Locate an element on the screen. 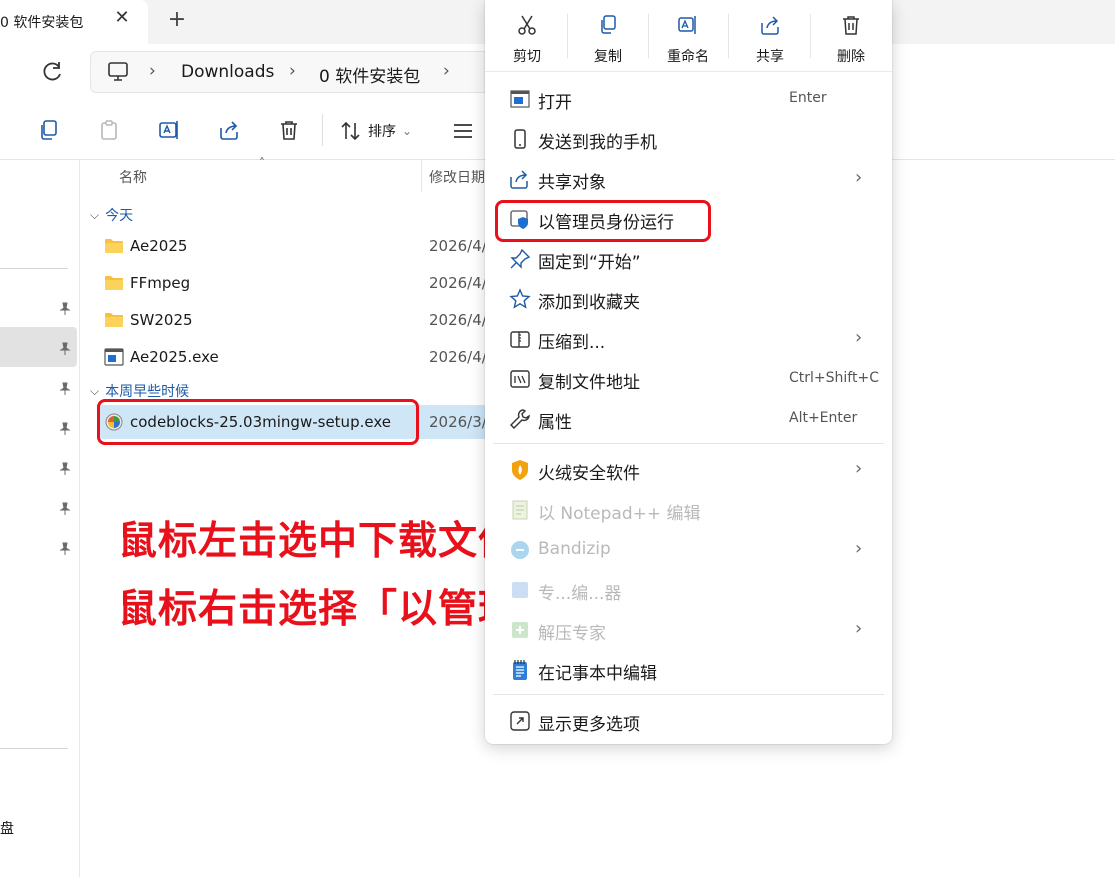 The width and height of the screenshot is (1115, 877). annotation-line-1: 鼠标左击选中下载文件 is located at coordinates (318, 541).